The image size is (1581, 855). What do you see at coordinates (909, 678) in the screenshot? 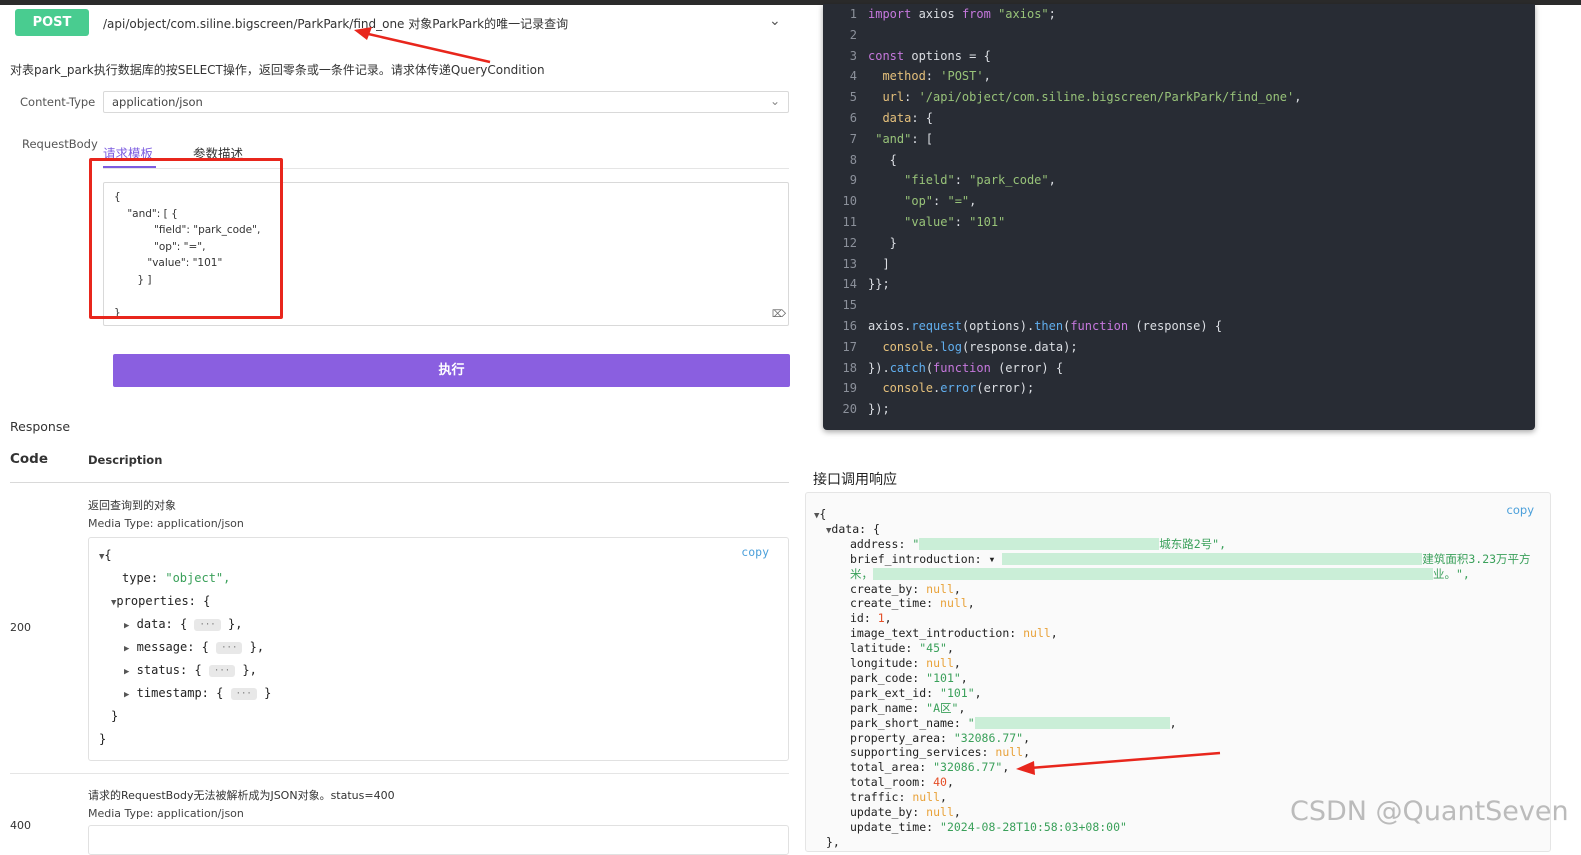
I see `json-line: park_code: "101",` at bounding box center [909, 678].